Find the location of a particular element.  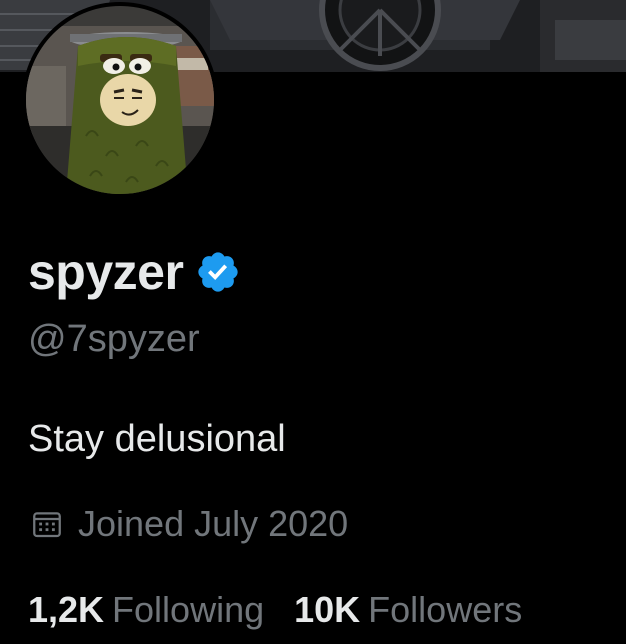

profile-avatar is located at coordinates (120, 100).